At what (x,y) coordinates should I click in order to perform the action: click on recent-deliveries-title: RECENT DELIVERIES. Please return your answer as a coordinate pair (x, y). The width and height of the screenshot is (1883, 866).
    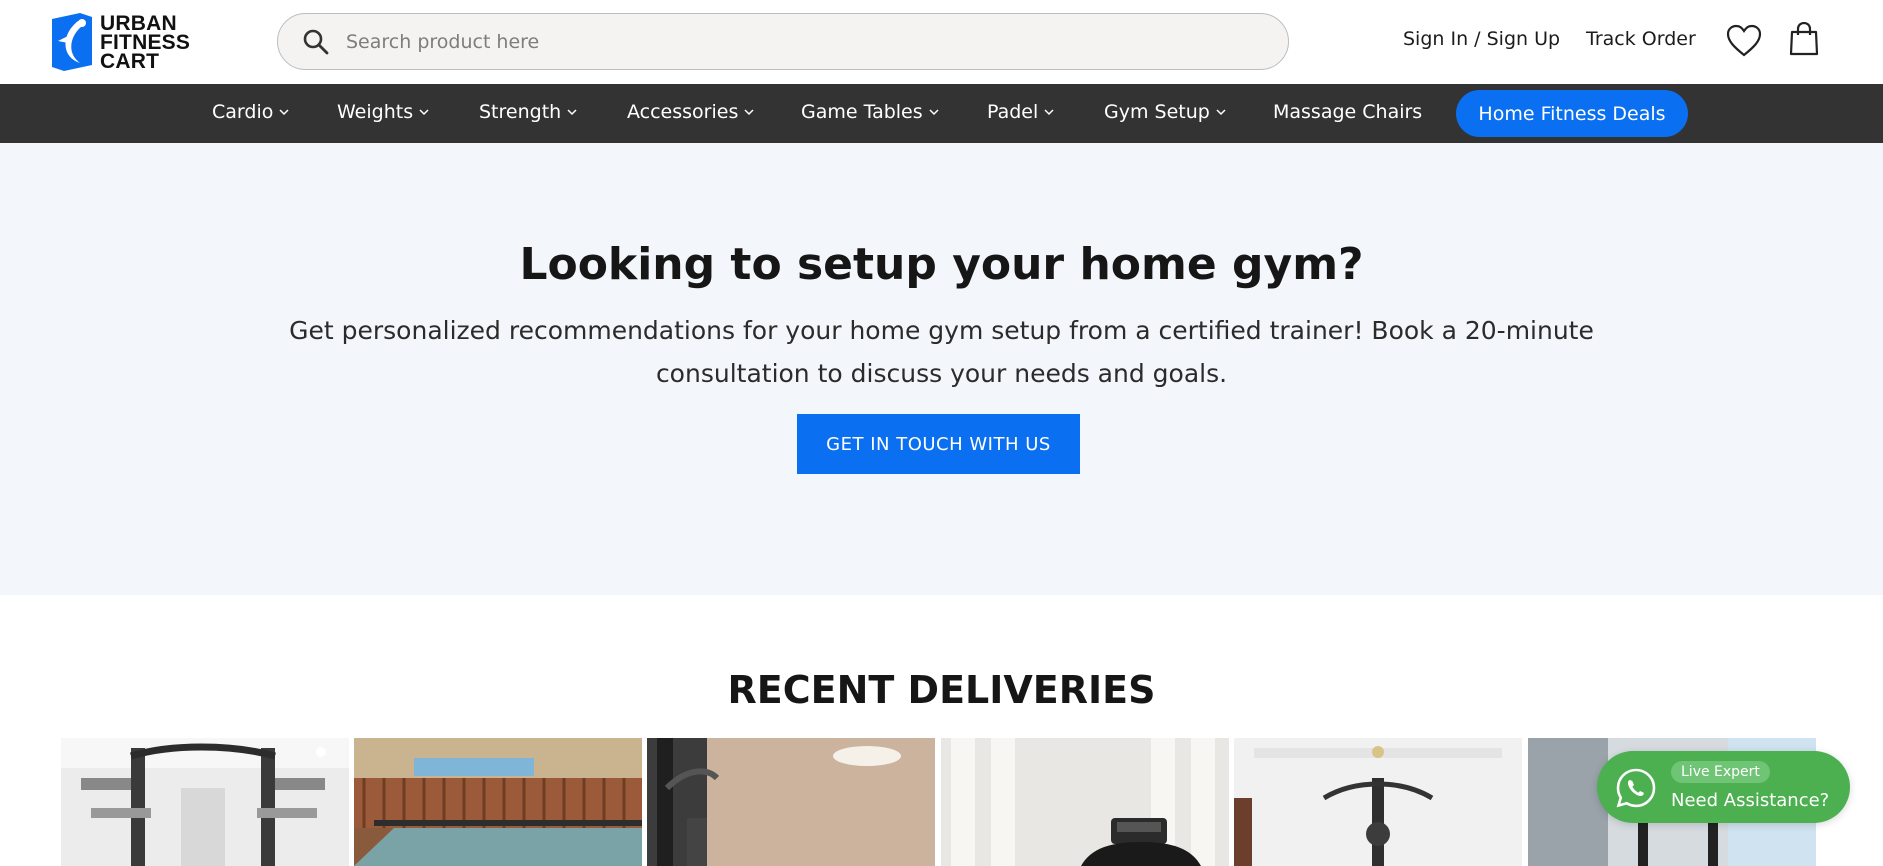
    Looking at the image, I should click on (941, 690).